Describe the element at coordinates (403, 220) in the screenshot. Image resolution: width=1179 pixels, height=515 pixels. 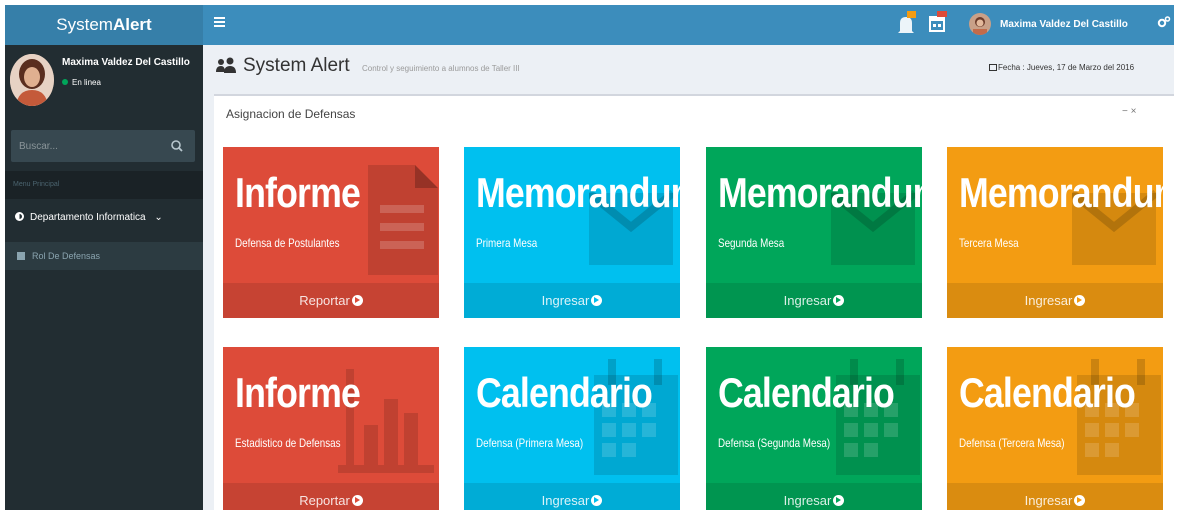
I see `document-icon` at that location.